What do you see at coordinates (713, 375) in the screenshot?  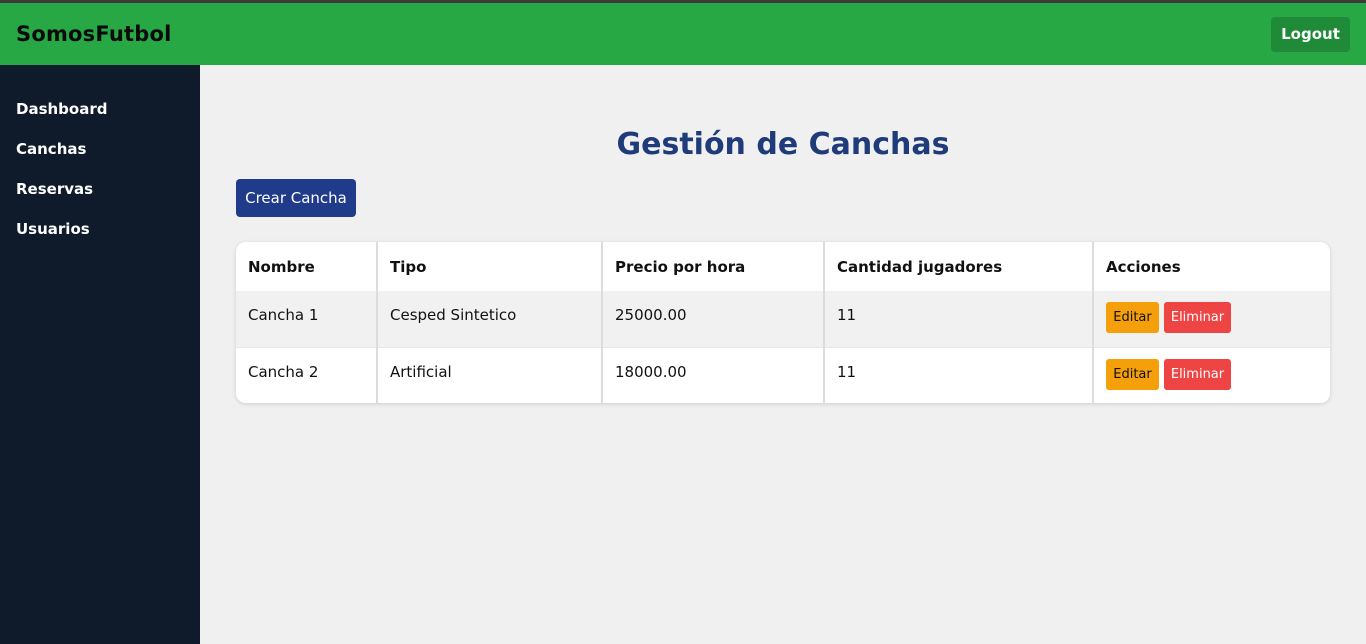 I see `cell-precio: 18000.00` at bounding box center [713, 375].